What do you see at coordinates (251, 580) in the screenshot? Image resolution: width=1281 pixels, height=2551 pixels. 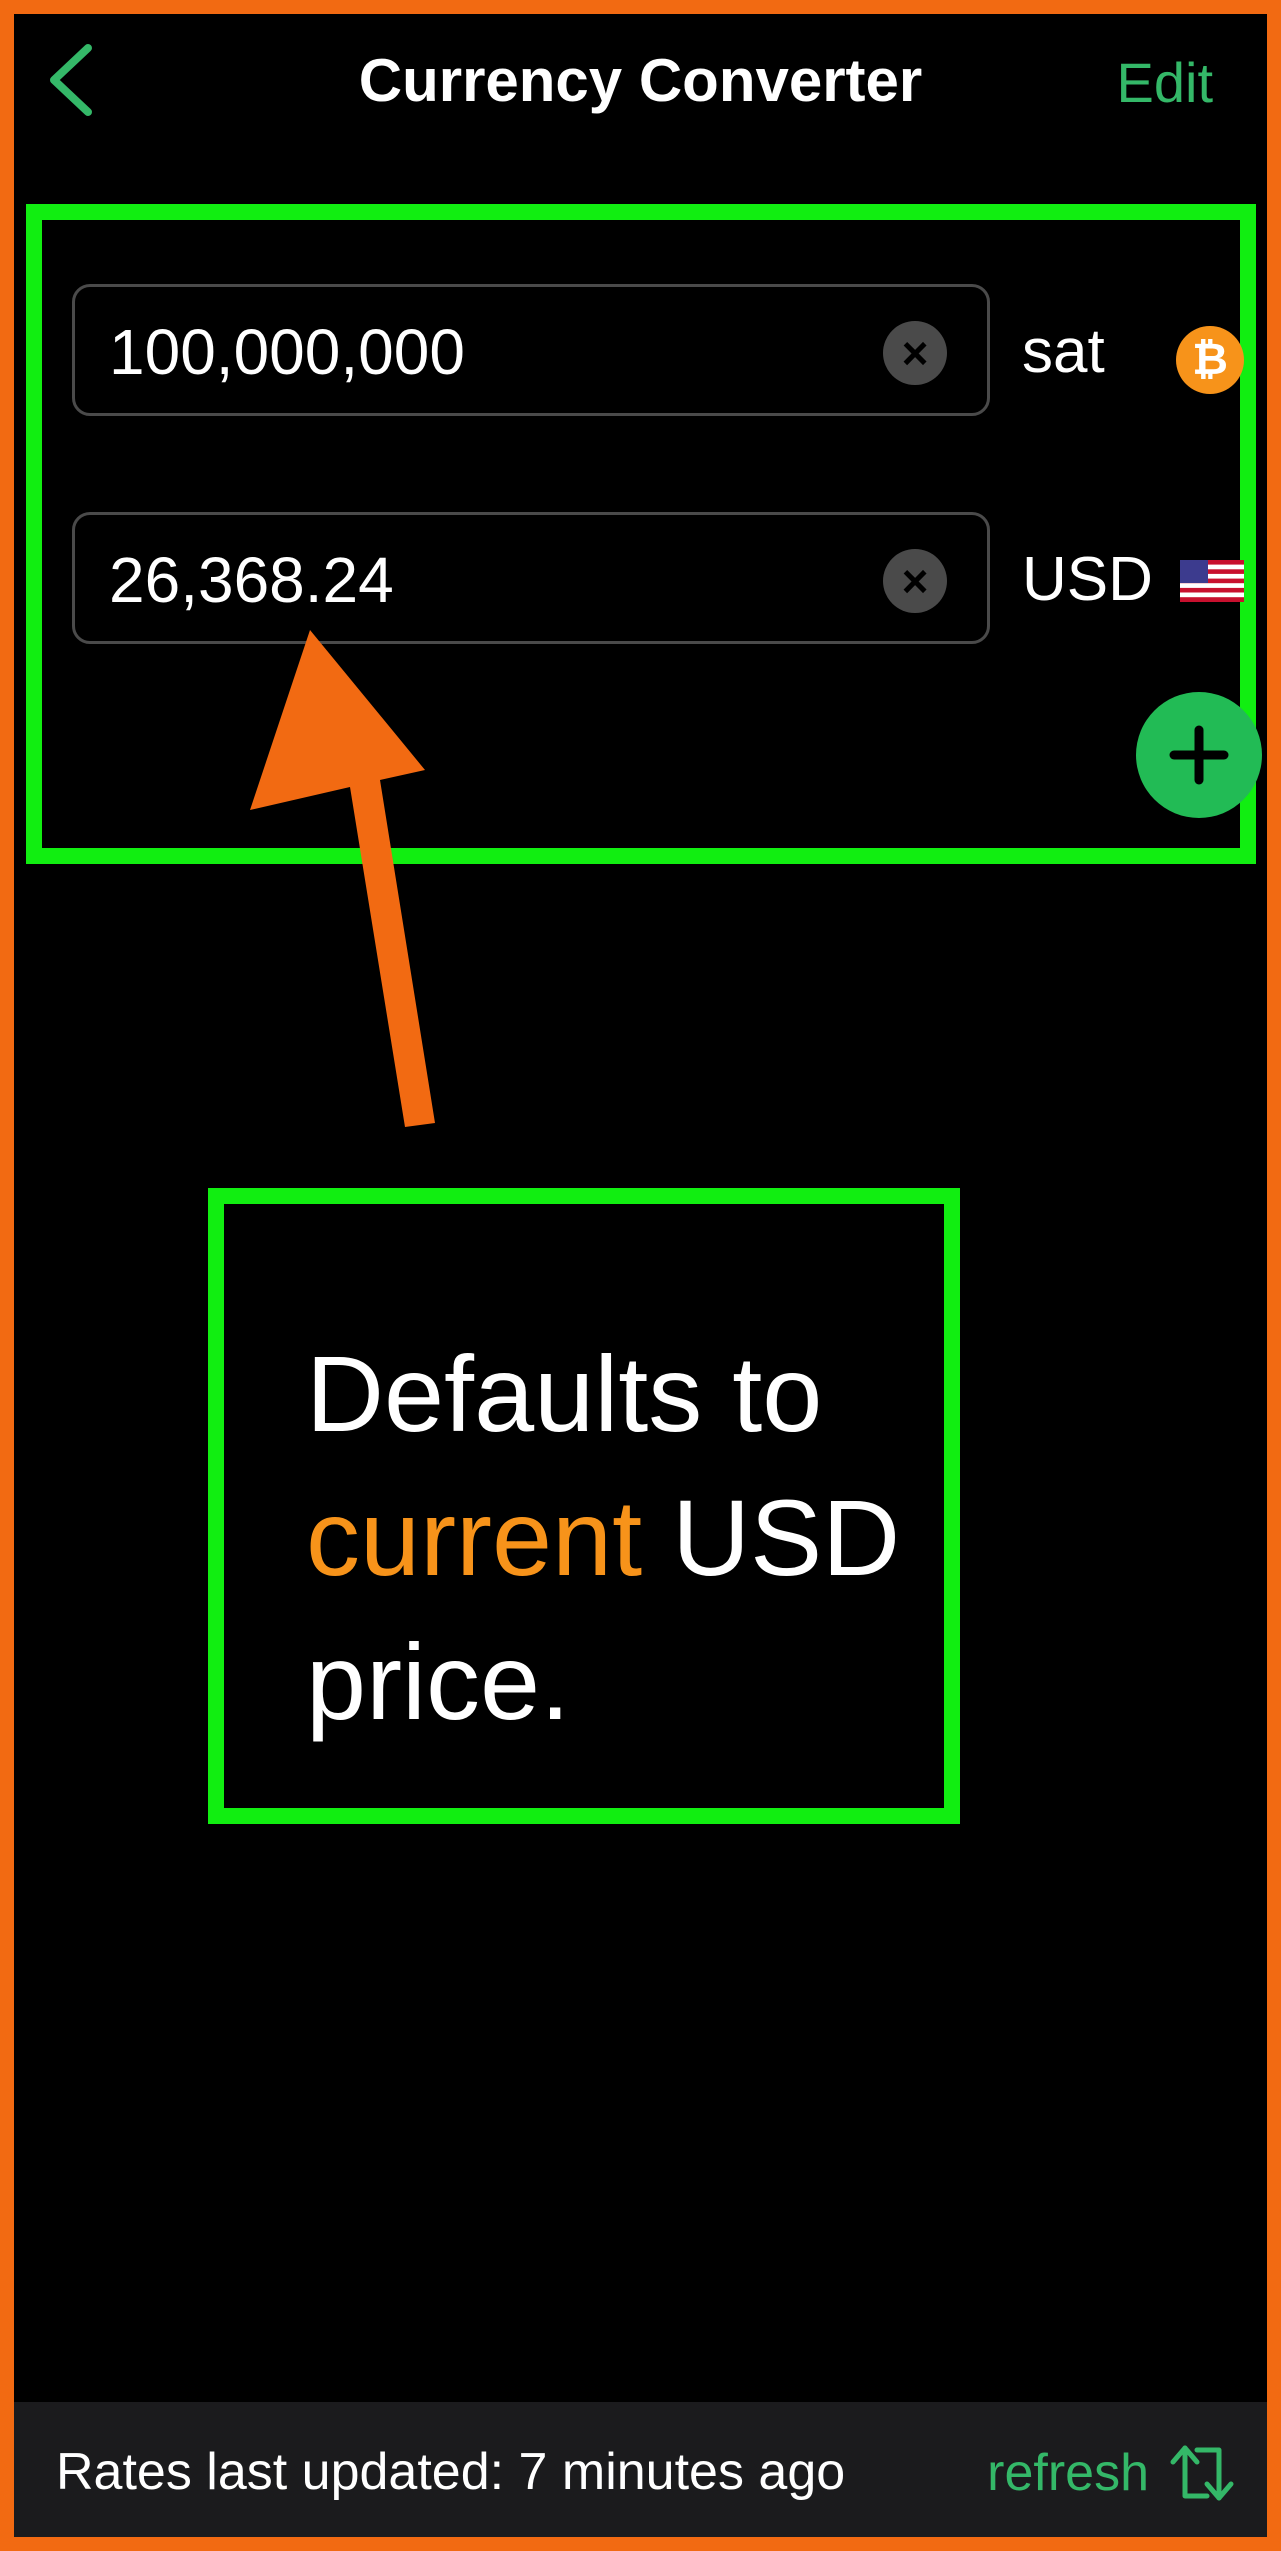 I see `usd-amount-value: 26,368.24` at bounding box center [251, 580].